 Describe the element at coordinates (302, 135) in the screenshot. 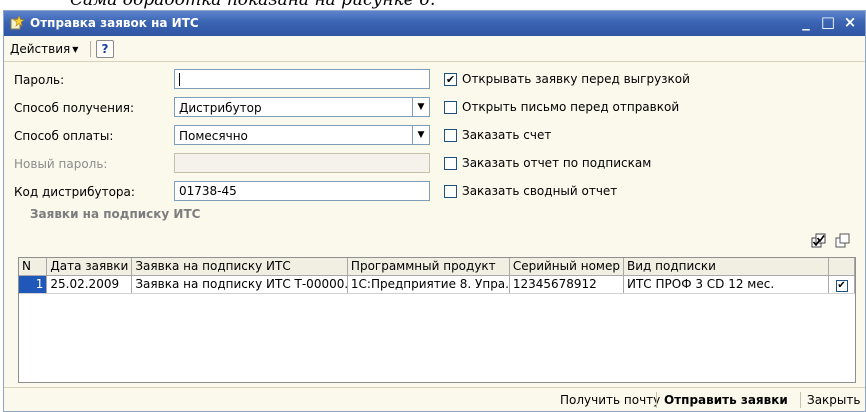

I see `payment-method-select: Помесячно ▼` at that location.